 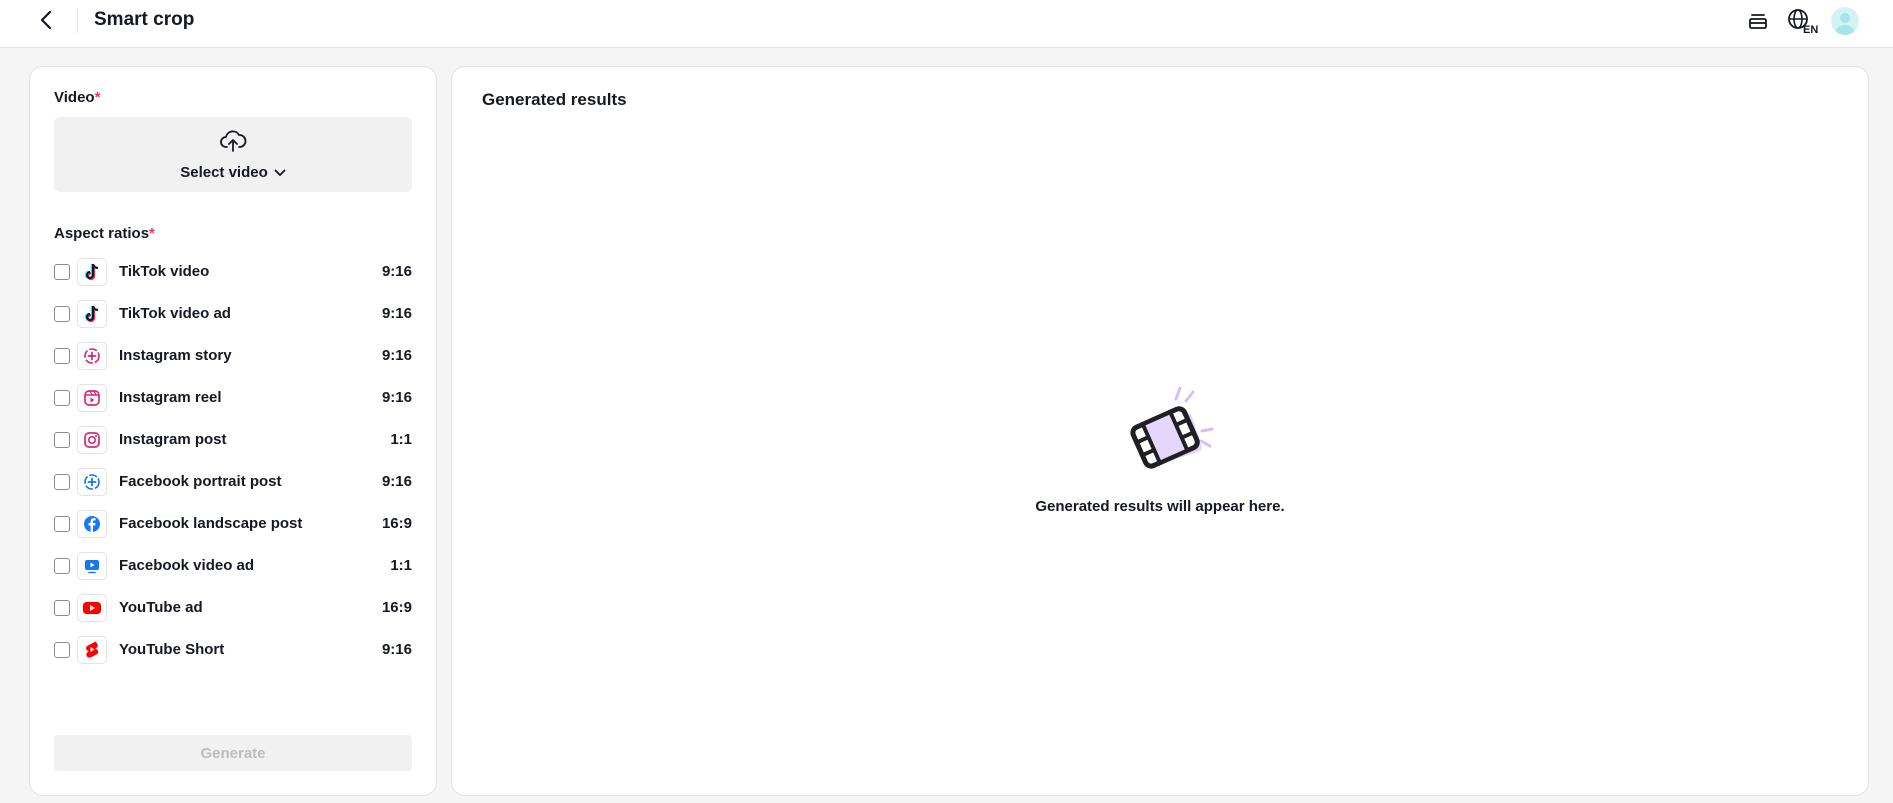 I want to click on chevron-down-icon, so click(x=280, y=172).